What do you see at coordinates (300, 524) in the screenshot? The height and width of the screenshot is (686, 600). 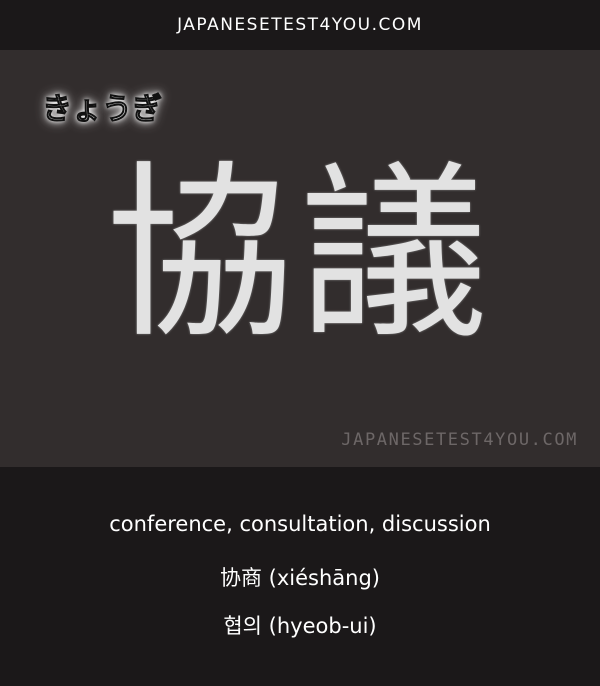 I see `english-meaning: conference, consultation, discussion` at bounding box center [300, 524].